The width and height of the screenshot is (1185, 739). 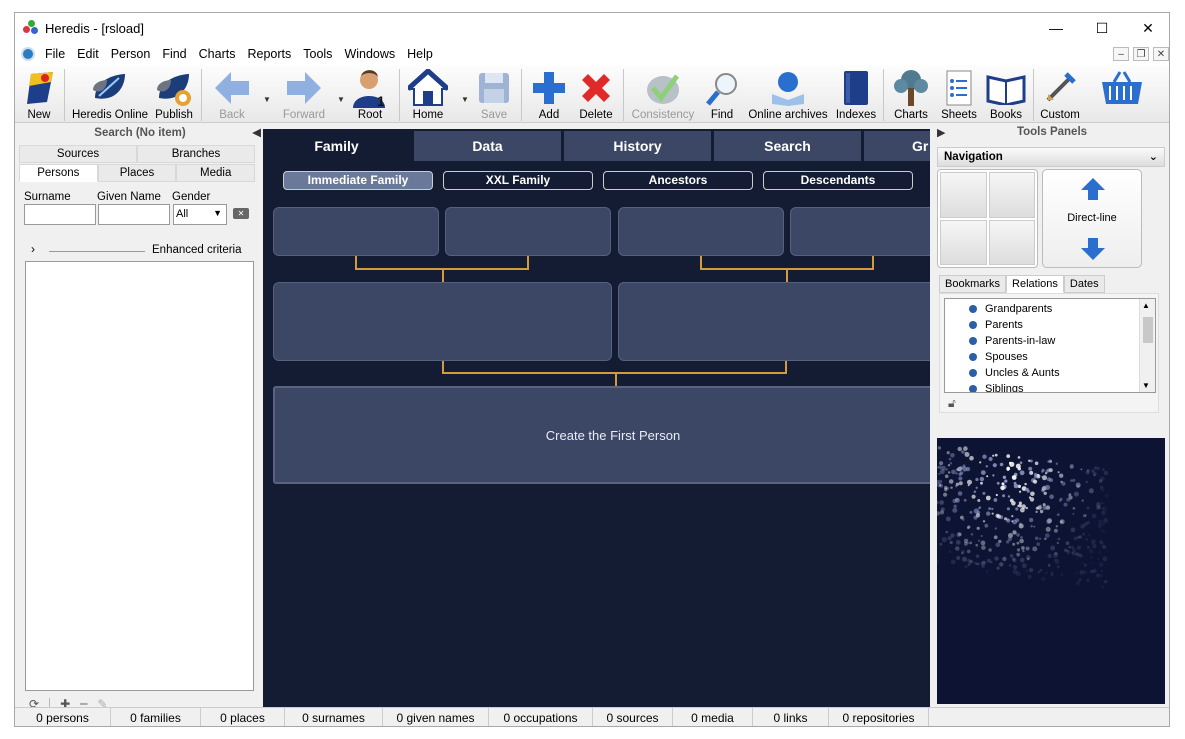 I want to click on maximize-button: ☐, so click(x=1102, y=28).